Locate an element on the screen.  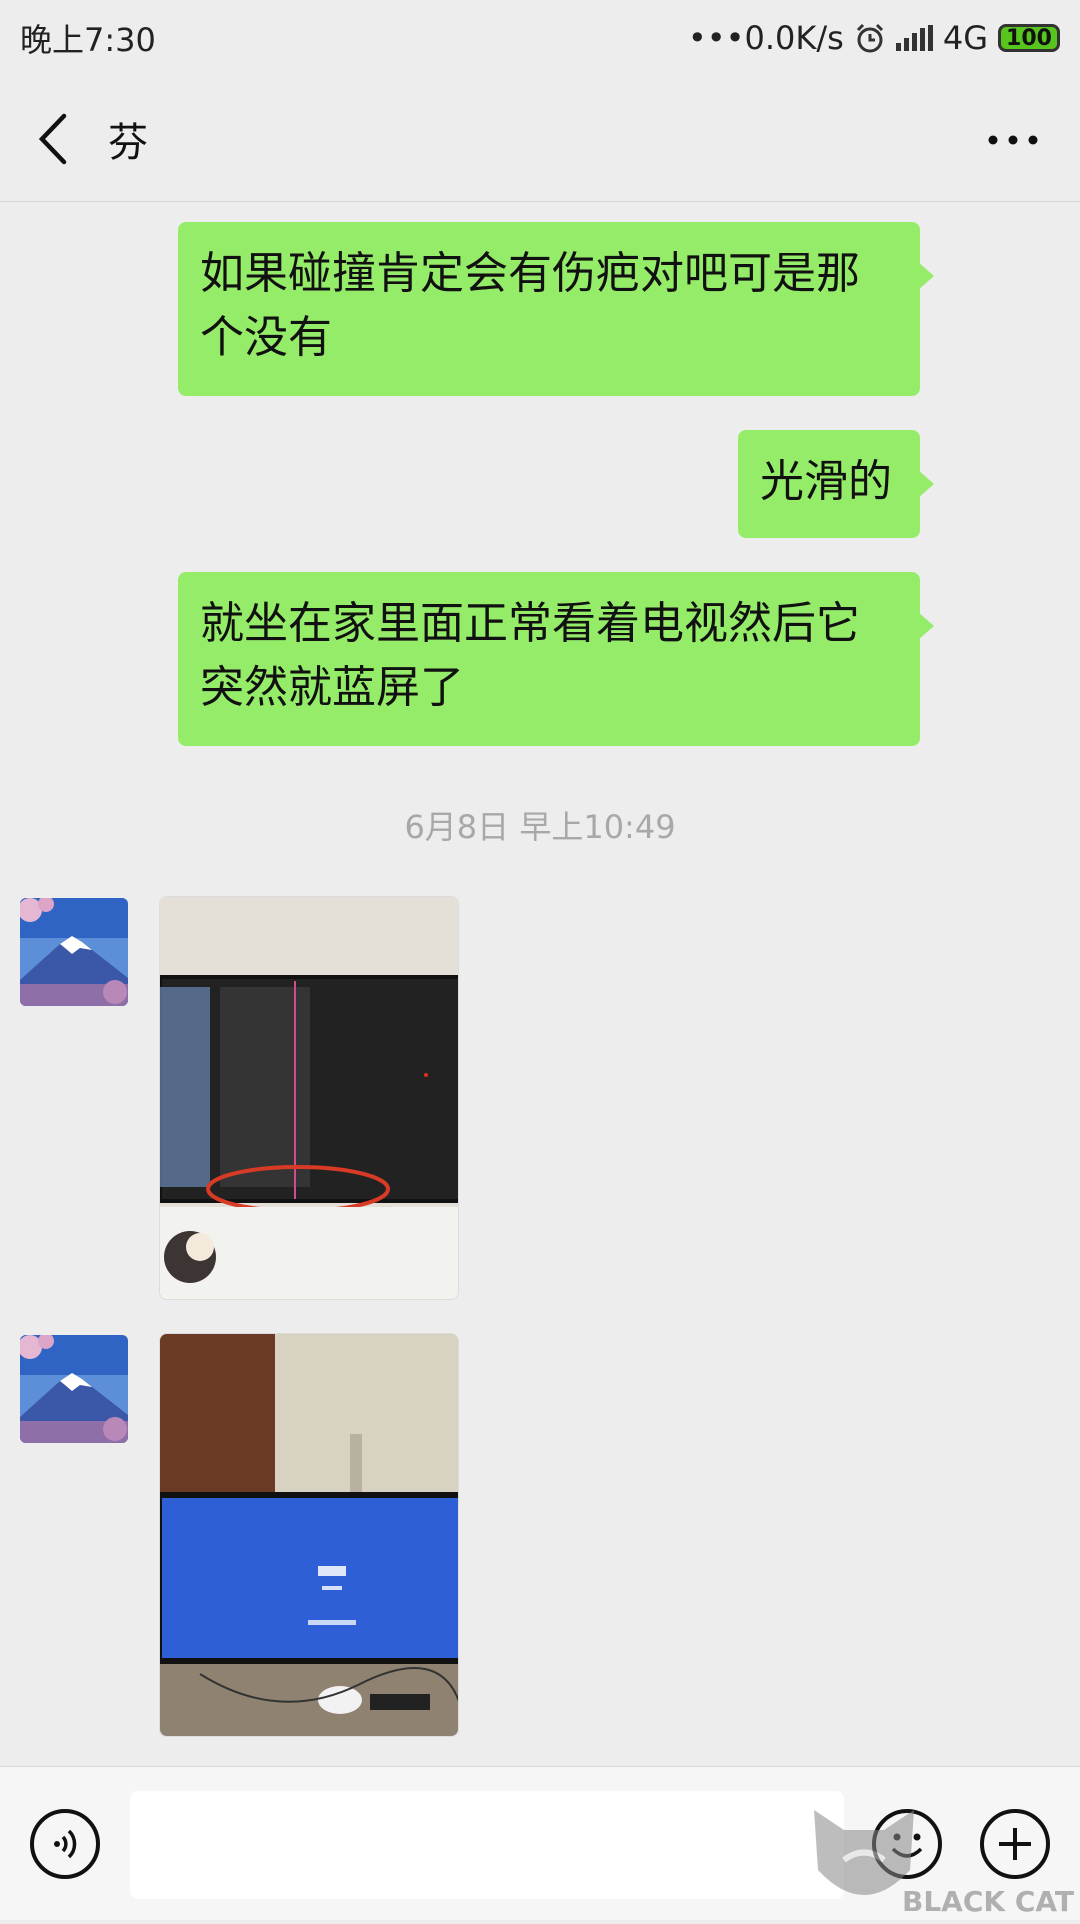
tv-photo-blue-screen is located at coordinates (309, 1535).